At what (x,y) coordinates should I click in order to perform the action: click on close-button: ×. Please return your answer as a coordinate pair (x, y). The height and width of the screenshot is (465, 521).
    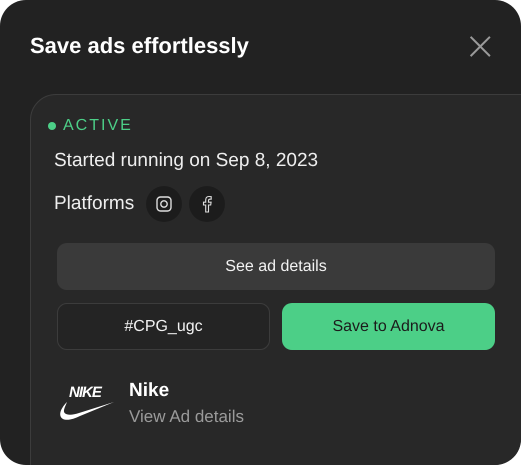
    Looking at the image, I should click on (480, 46).